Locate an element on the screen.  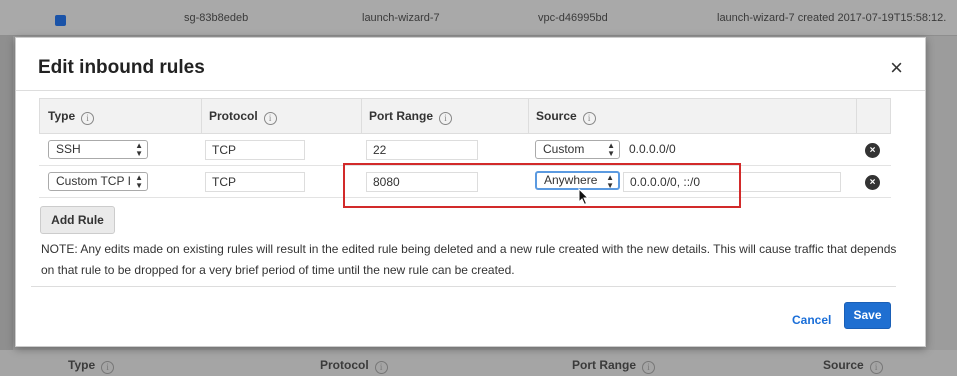
bg-header-port-range: Port Range i is located at coordinates (614, 366).